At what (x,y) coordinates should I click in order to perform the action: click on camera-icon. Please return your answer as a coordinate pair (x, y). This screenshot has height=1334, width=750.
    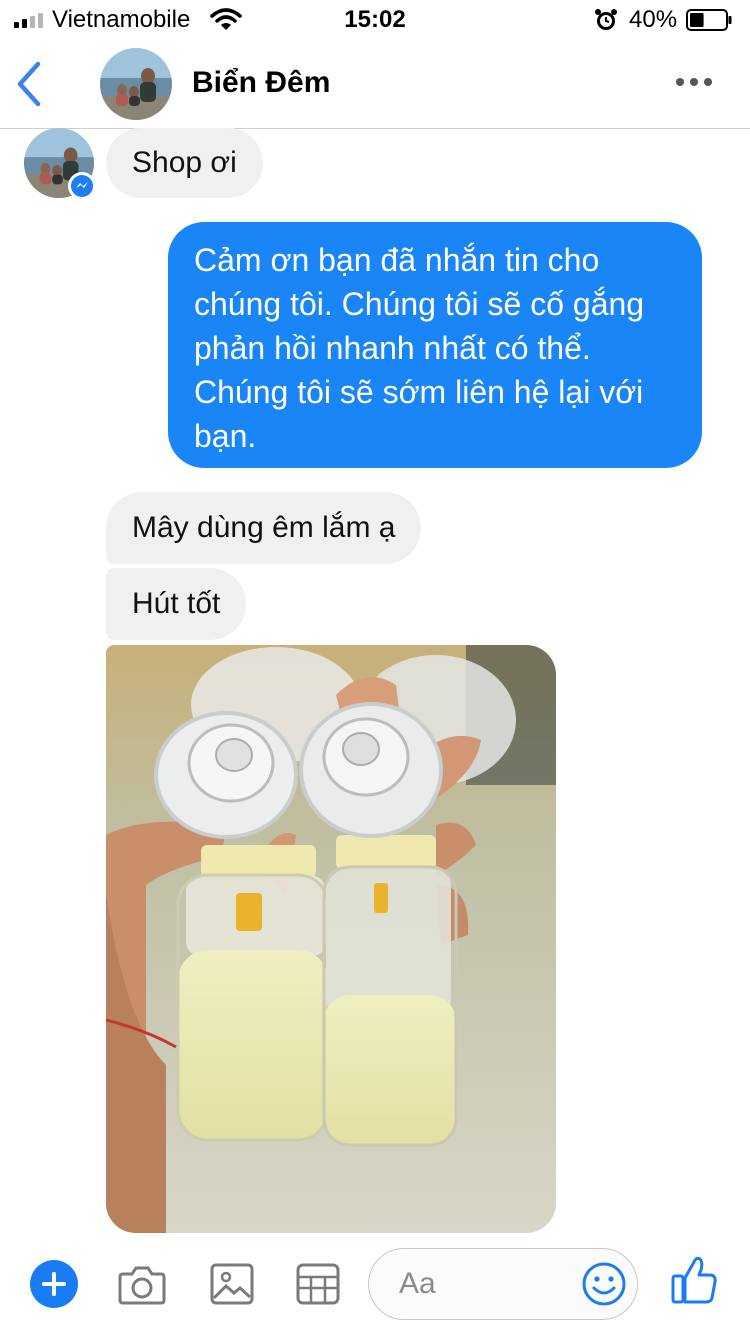
    Looking at the image, I should click on (142, 1284).